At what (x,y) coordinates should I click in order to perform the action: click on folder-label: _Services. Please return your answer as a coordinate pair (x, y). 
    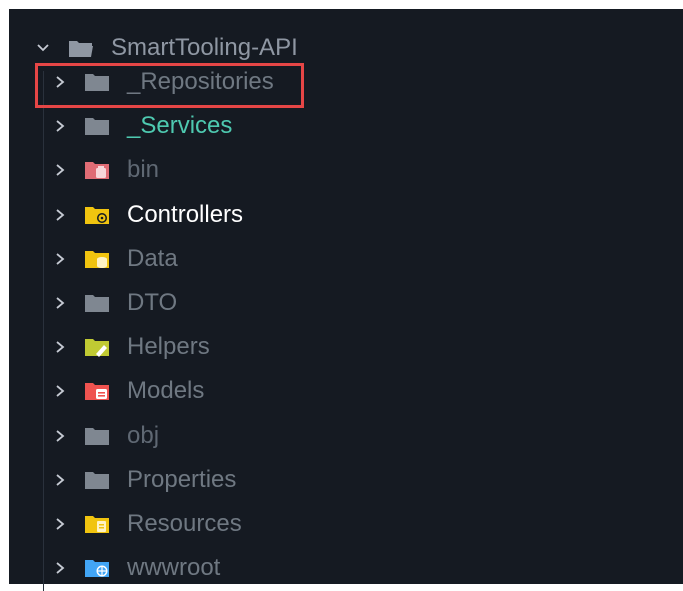
    Looking at the image, I should click on (180, 125).